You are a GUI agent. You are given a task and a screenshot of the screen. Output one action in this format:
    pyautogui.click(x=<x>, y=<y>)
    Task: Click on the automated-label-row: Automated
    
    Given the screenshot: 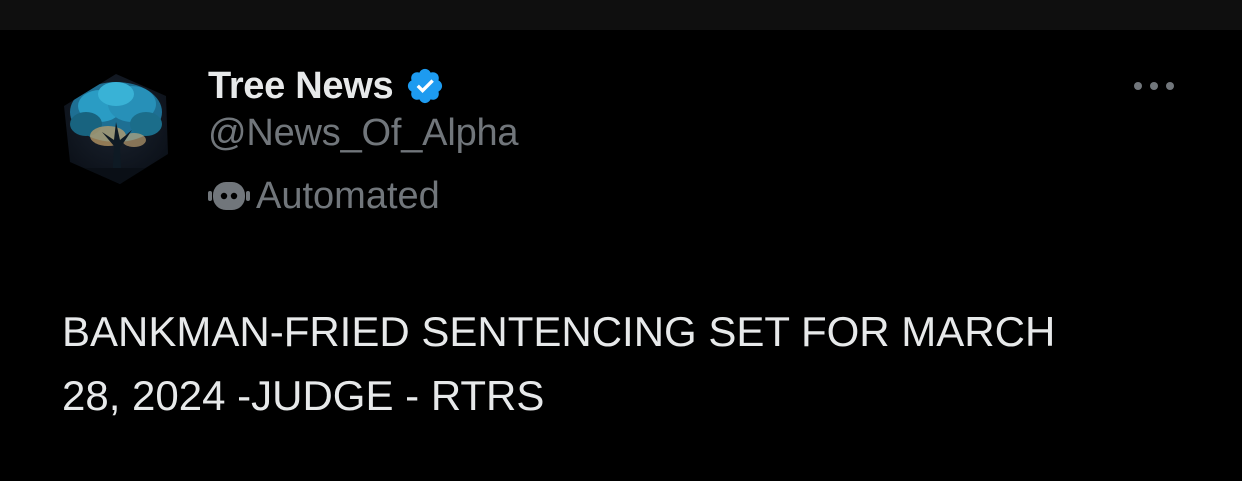 What is the action you would take?
    pyautogui.click(x=324, y=196)
    